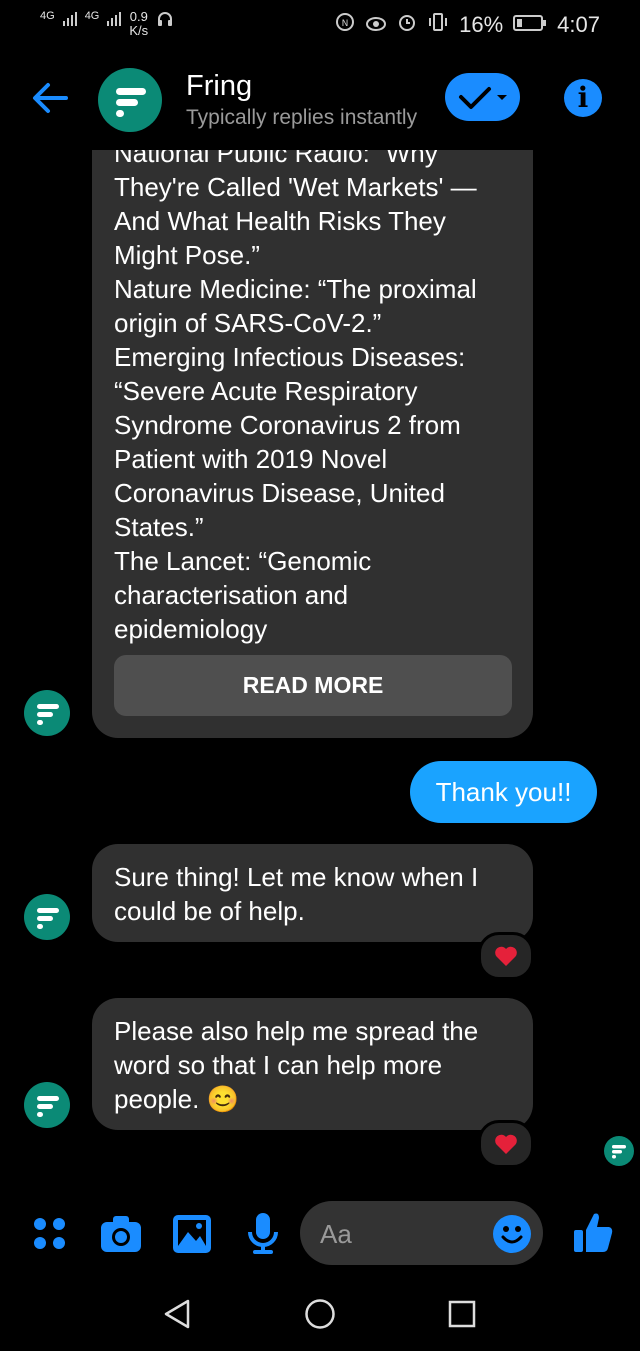 The image size is (640, 1351). I want to click on speed-unit: K/s, so click(139, 30).